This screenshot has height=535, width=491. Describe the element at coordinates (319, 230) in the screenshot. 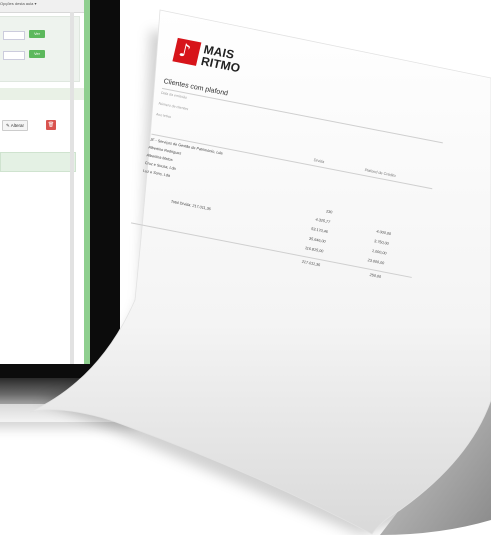

I see `debt-value: 53.170,46` at that location.